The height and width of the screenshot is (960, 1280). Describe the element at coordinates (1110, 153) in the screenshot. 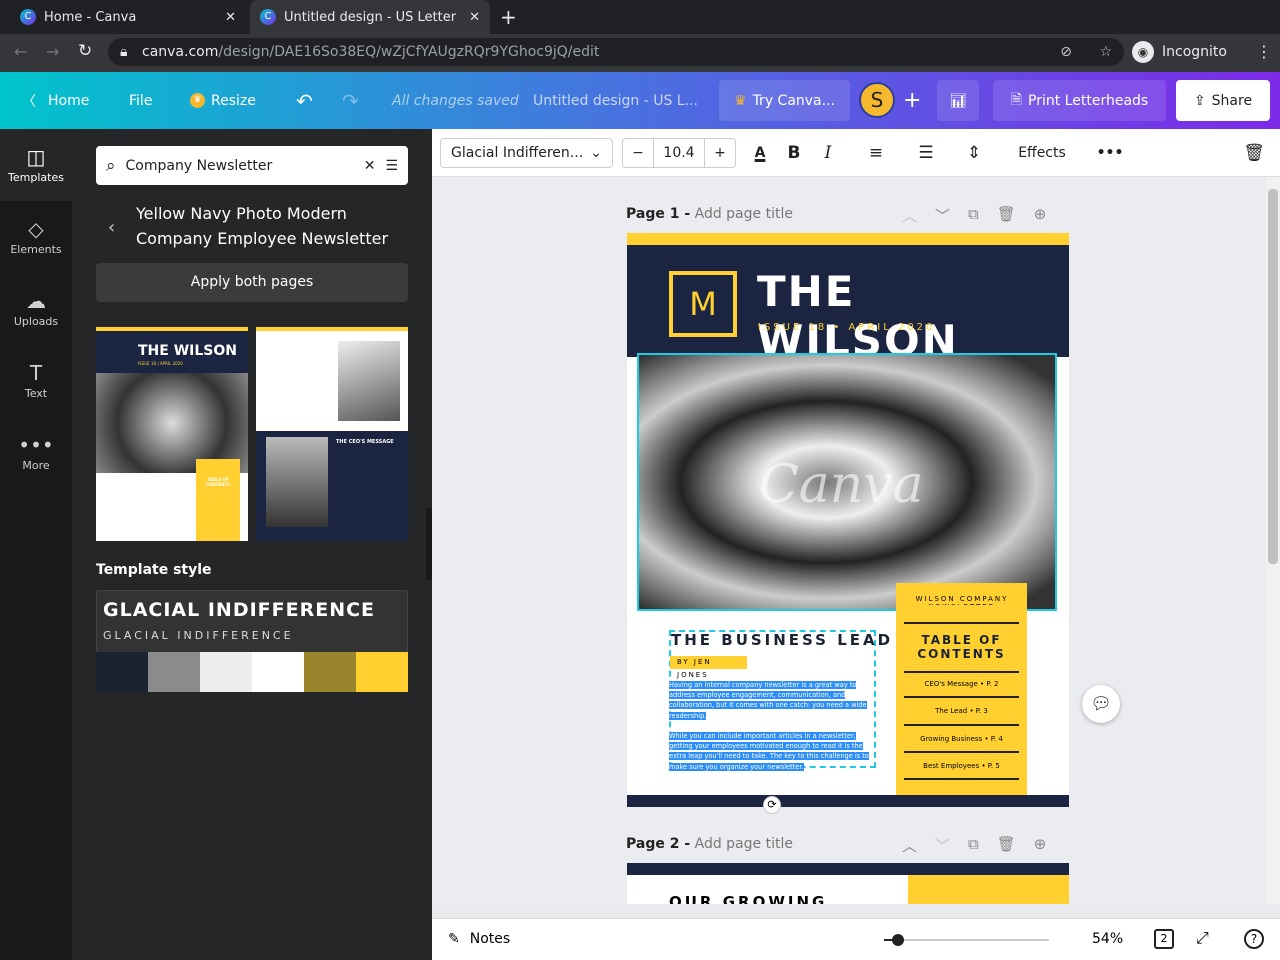

I see `more-options-icon: •••` at that location.